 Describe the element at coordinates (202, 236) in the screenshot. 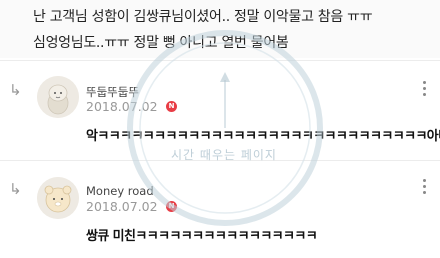

I see `comment-text: 쌍큐 미친ㅋㅋㅋㅋㅋㅋㅋㅋㅋㅋㅋㅋㅋㅋㅋㅋ` at that location.